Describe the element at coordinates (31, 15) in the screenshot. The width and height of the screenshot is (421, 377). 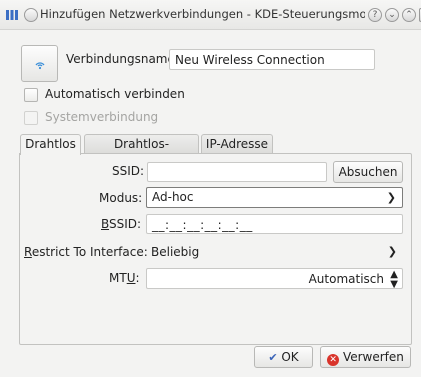
I see `window-menu-icon` at that location.